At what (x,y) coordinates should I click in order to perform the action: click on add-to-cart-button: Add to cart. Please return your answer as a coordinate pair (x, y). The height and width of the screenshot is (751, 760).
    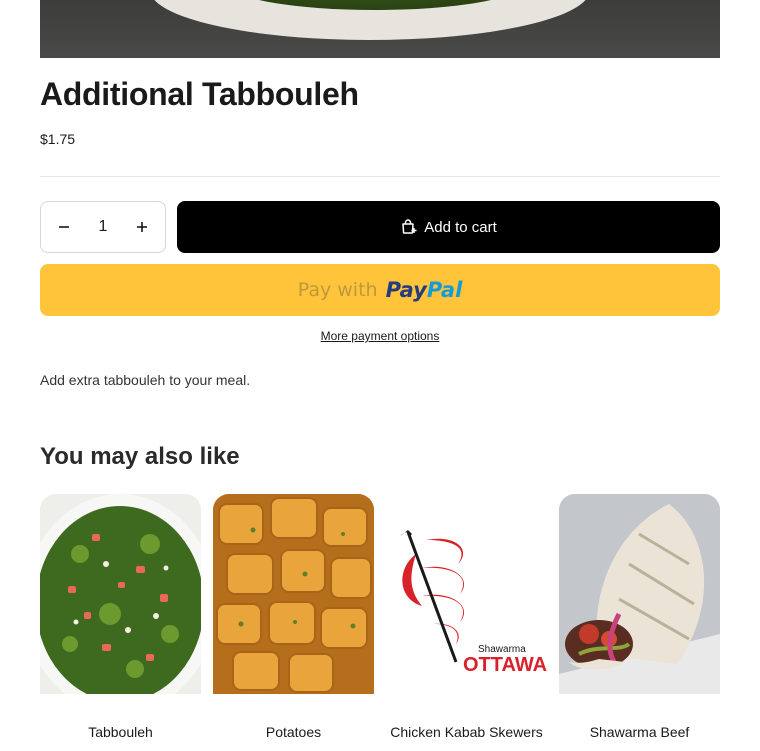
    Looking at the image, I should click on (448, 227).